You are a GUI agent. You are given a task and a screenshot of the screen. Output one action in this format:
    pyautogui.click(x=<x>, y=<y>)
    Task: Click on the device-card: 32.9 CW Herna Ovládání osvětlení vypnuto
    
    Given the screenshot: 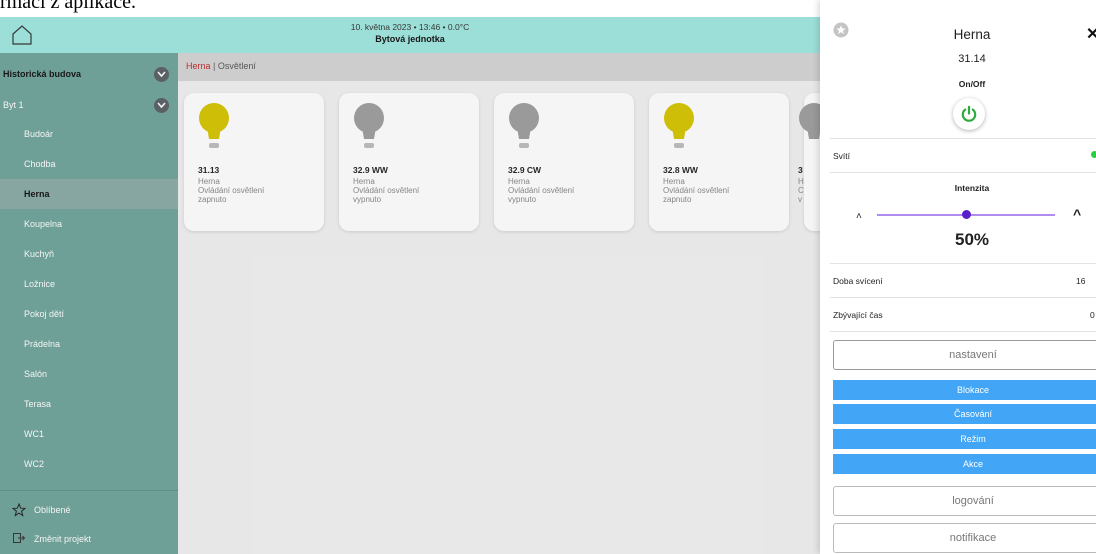 What is the action you would take?
    pyautogui.click(x=564, y=162)
    